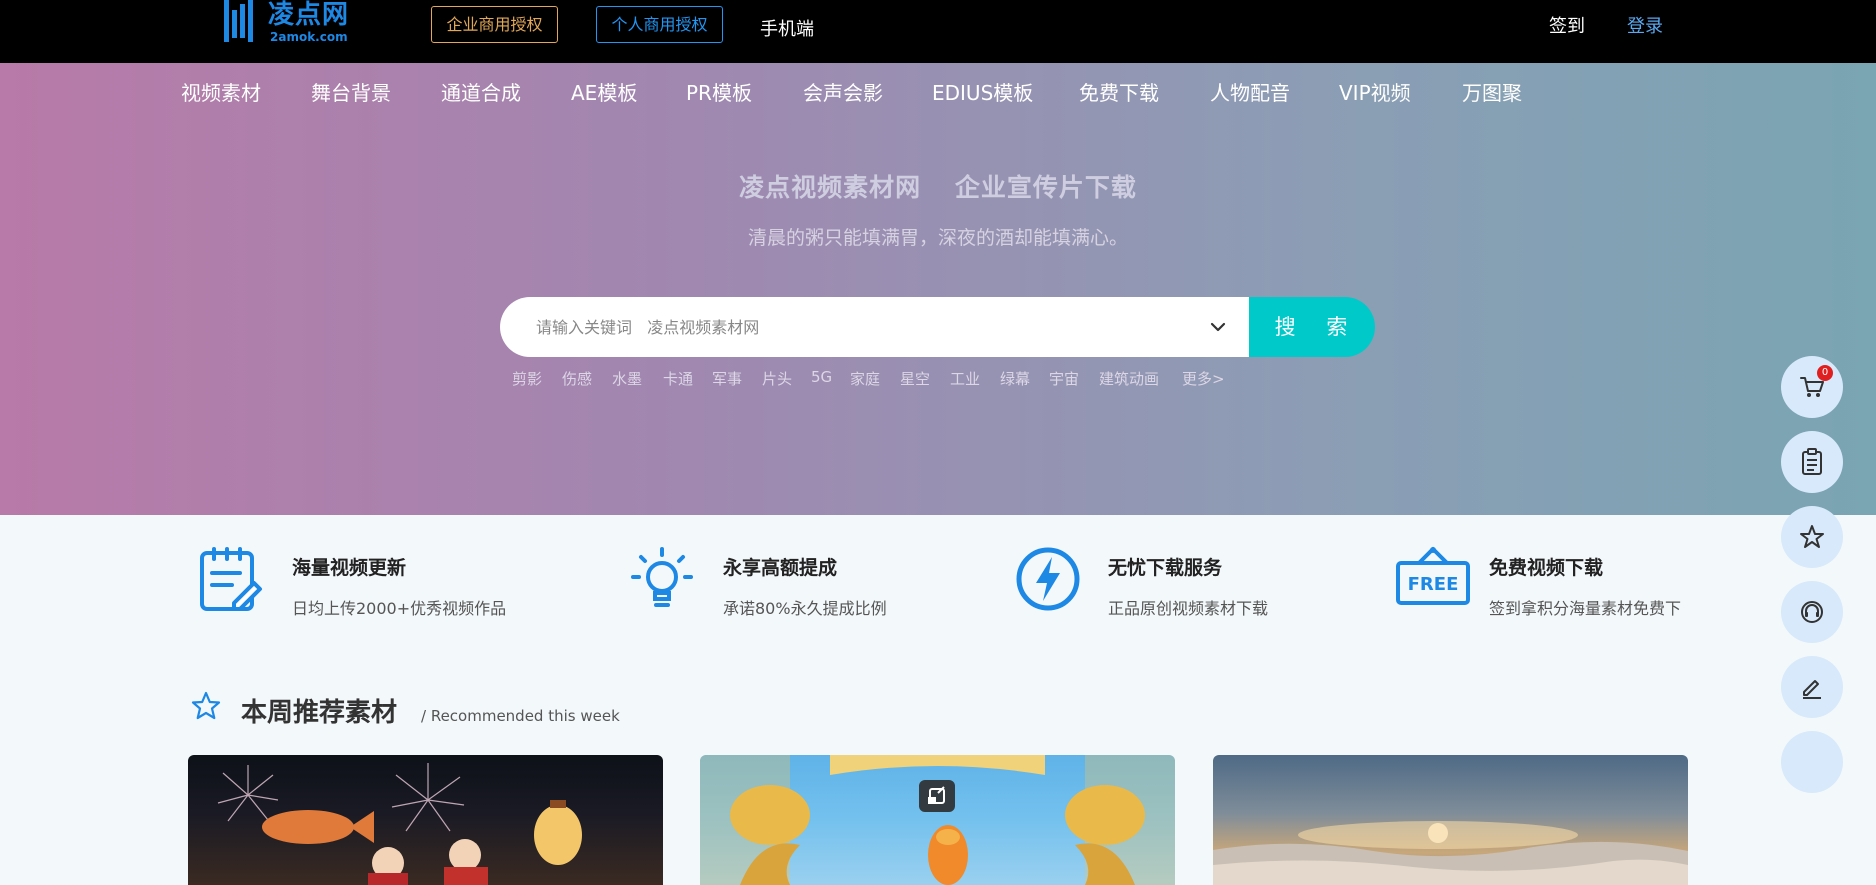 The width and height of the screenshot is (1876, 885). Describe the element at coordinates (662, 577) in the screenshot. I see `lightbulb-icon` at that location.